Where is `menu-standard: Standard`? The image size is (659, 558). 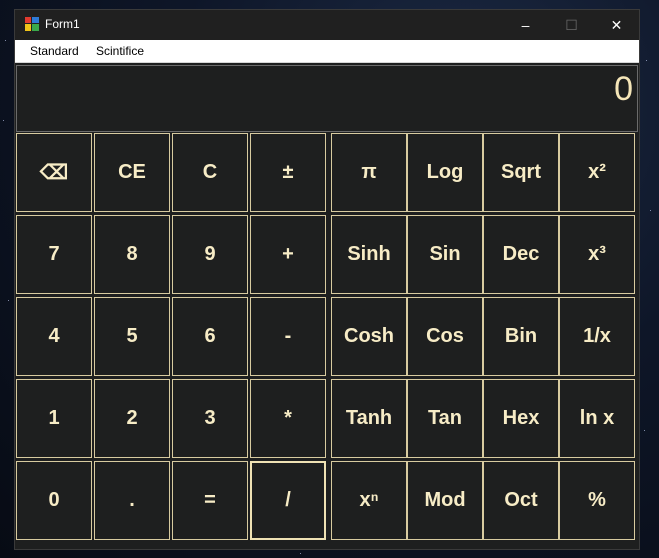
menu-standard: Standard is located at coordinates (54, 51).